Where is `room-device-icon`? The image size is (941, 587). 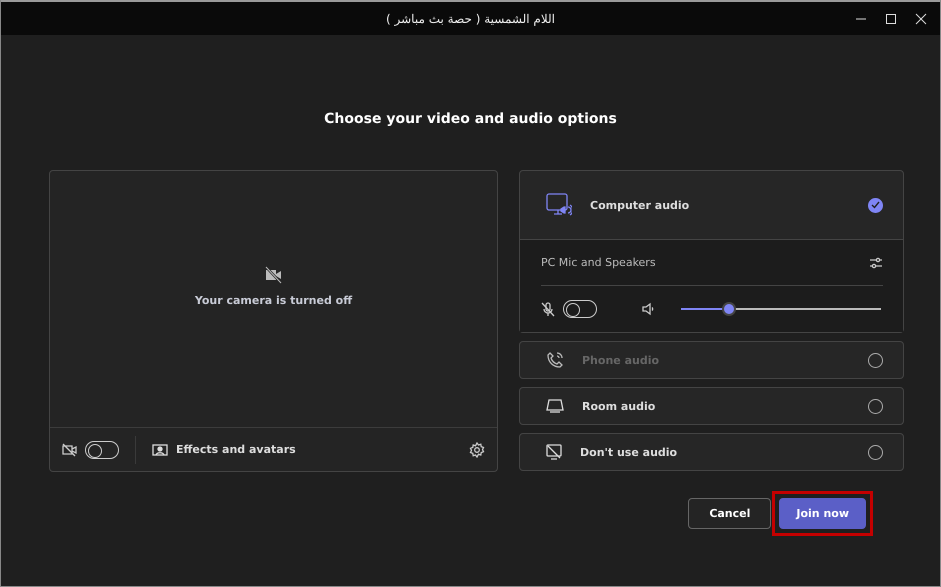 room-device-icon is located at coordinates (555, 406).